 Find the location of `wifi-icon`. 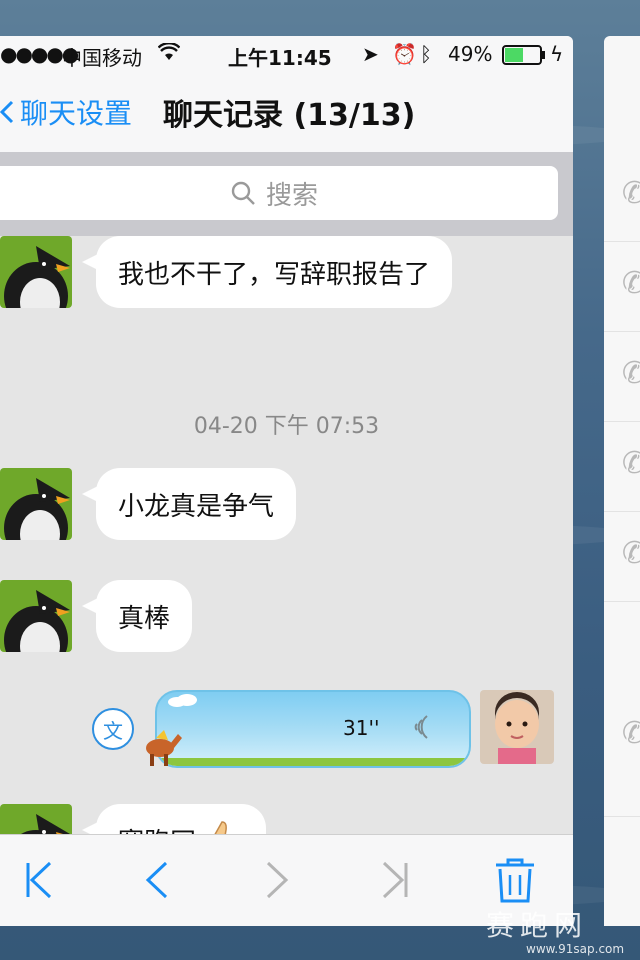

wifi-icon is located at coordinates (169, 54).